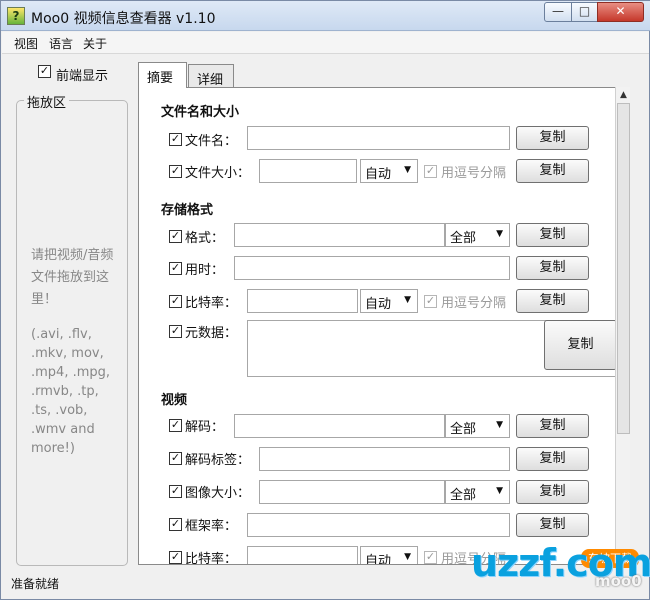  Describe the element at coordinates (430, 557) in the screenshot. I see `video-bitrate-comma-checkbox: ✓` at that location.